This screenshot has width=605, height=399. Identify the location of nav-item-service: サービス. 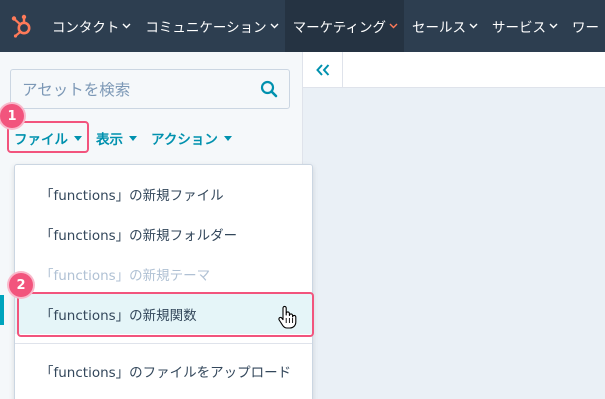
(524, 26).